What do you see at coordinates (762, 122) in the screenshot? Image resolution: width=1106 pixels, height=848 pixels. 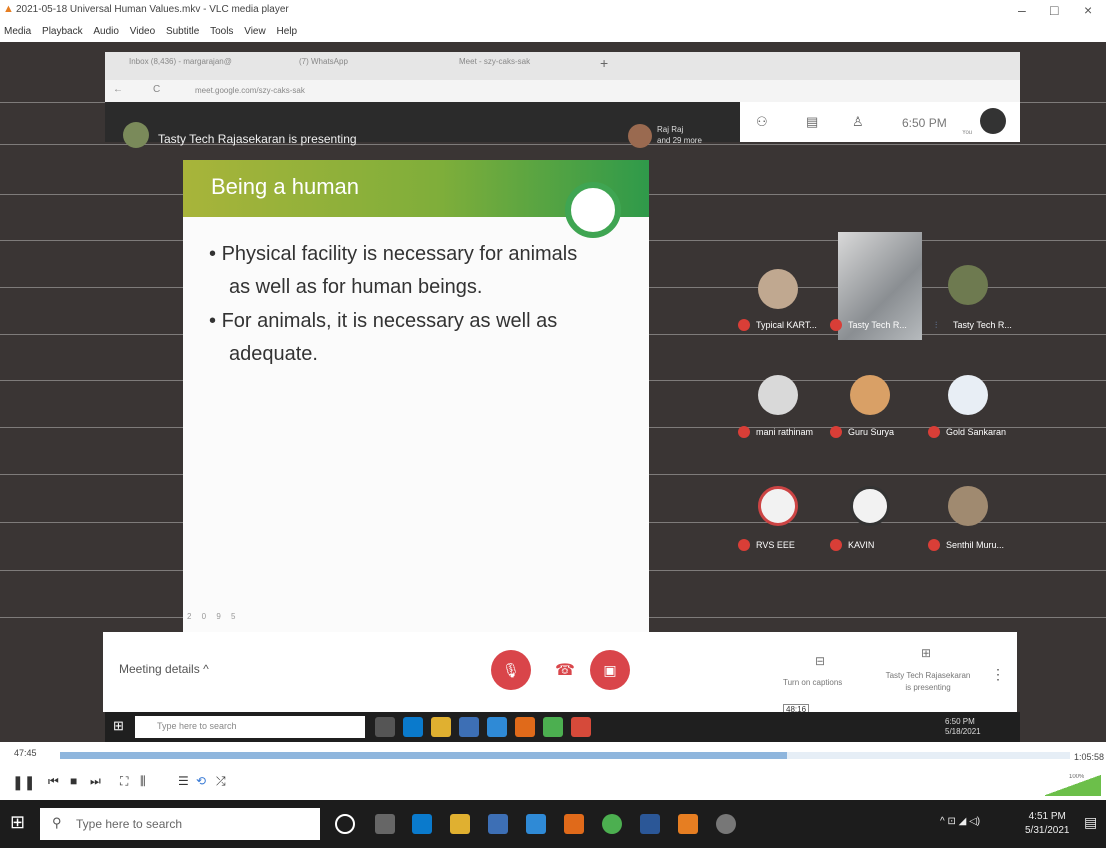 I see `people-icon: ⚇` at bounding box center [762, 122].